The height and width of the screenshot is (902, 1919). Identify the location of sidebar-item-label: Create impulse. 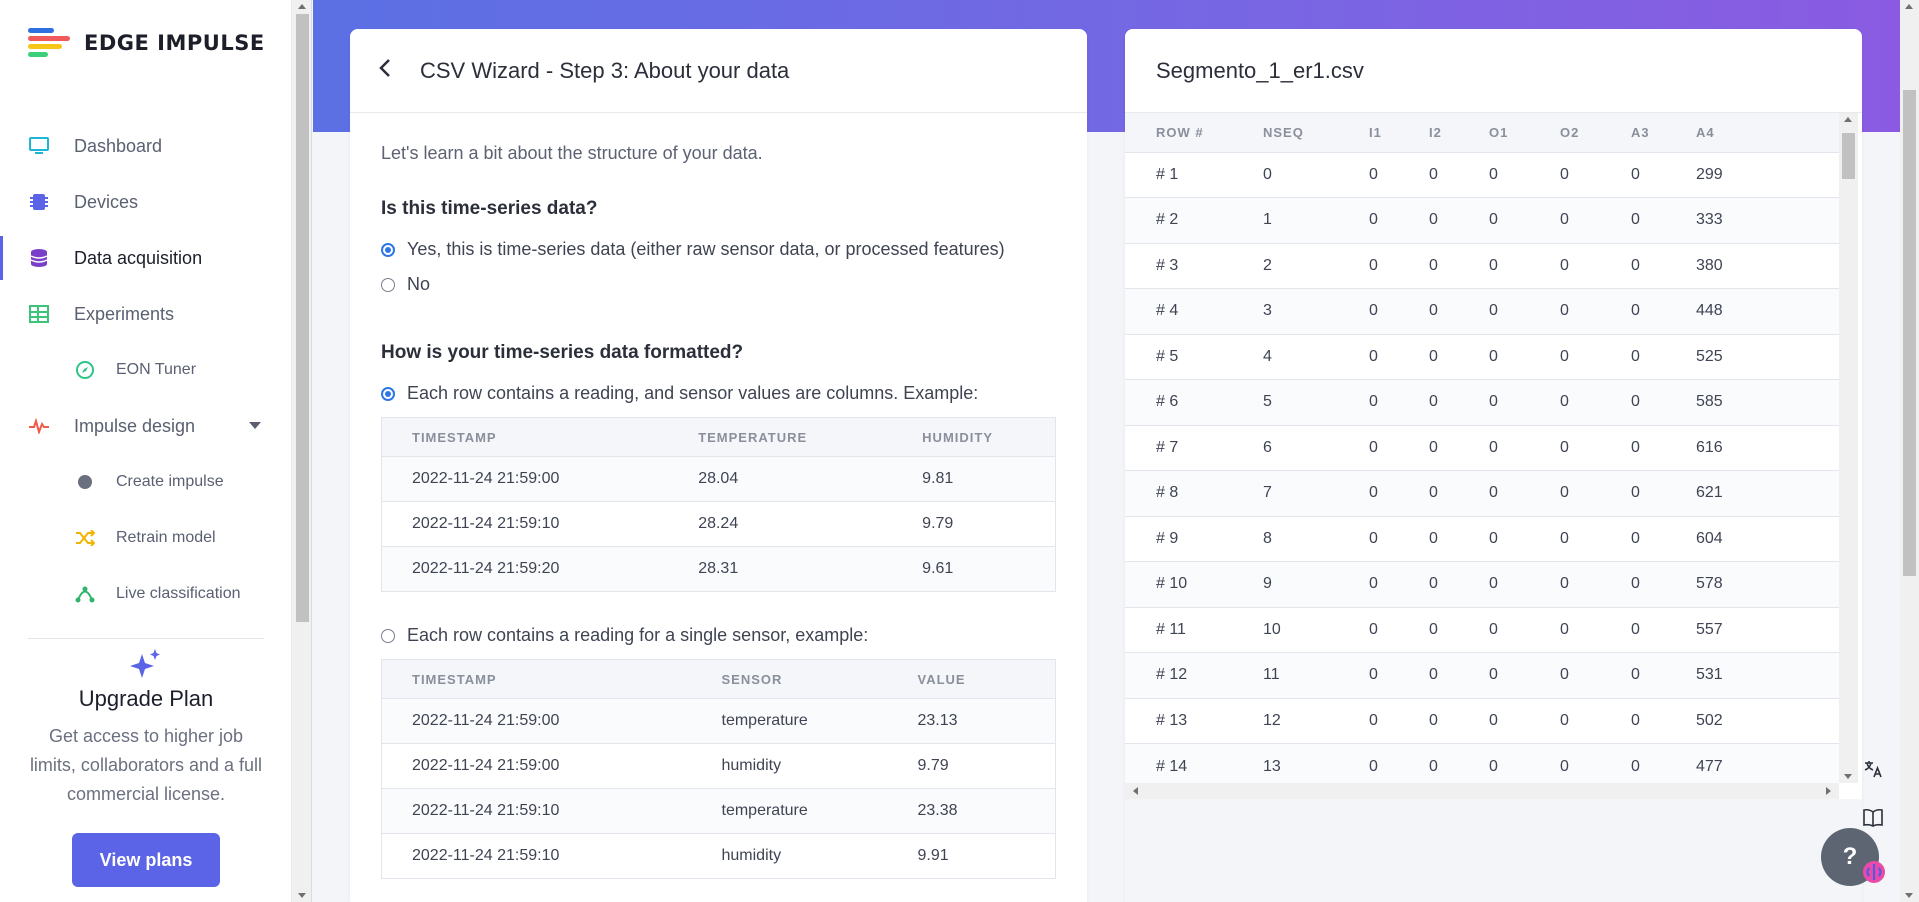
(170, 481).